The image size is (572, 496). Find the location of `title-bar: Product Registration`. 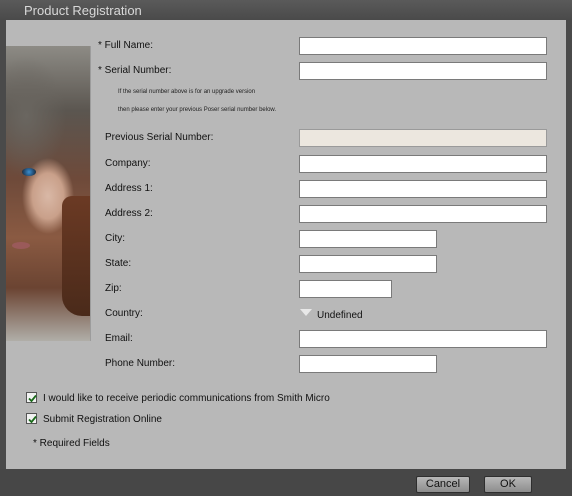

title-bar: Product Registration is located at coordinates (286, 10).